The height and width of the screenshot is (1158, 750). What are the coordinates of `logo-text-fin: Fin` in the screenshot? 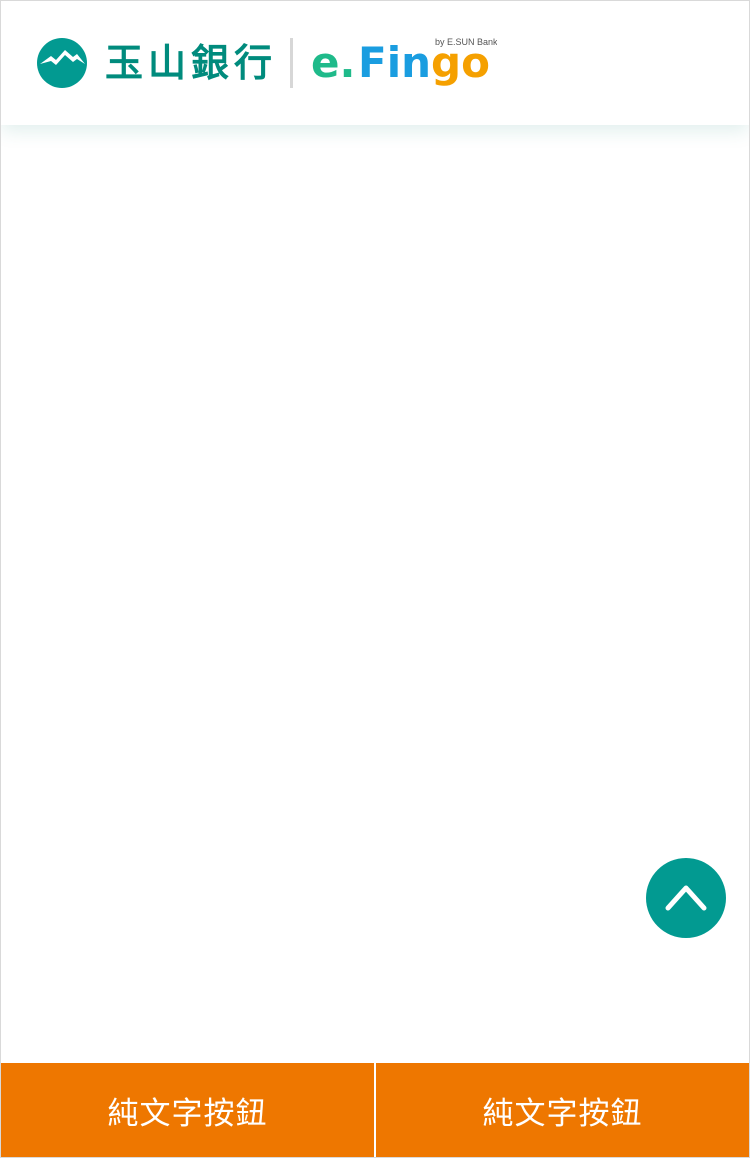 It's located at (394, 62).